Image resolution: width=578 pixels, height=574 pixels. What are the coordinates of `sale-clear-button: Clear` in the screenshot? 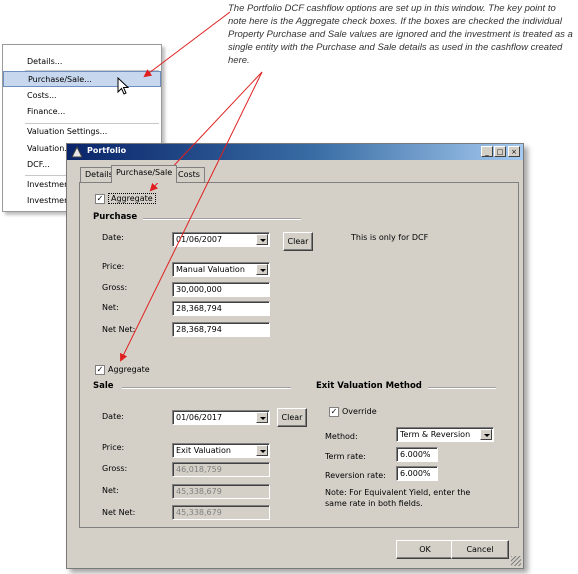 It's located at (292, 417).